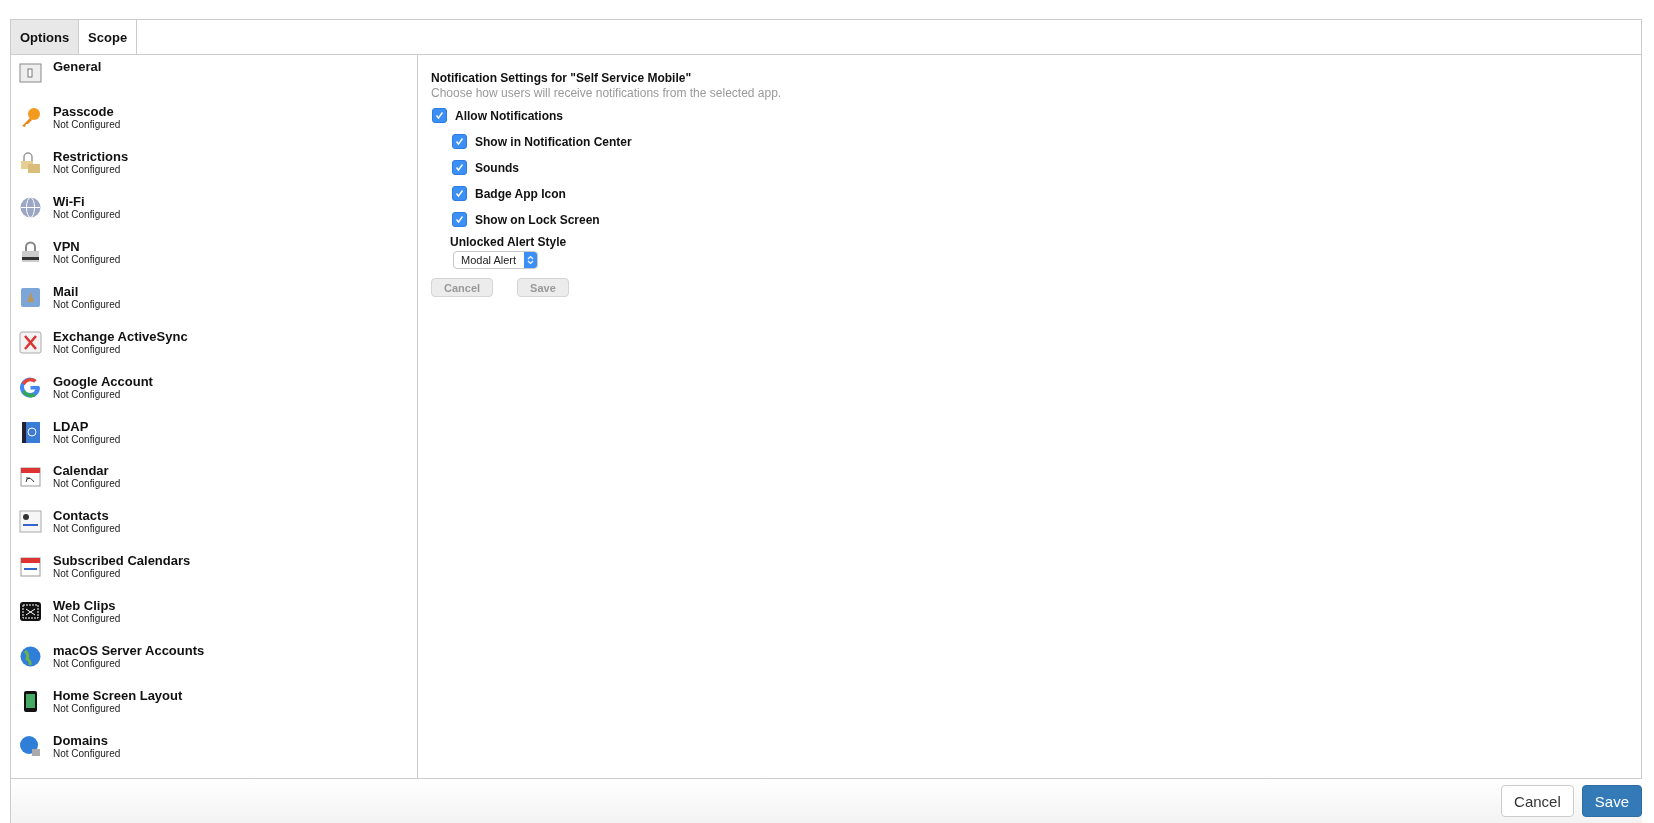 The image size is (1654, 823). What do you see at coordinates (508, 242) in the screenshot?
I see `field-label: Unlocked Alert Style` at bounding box center [508, 242].